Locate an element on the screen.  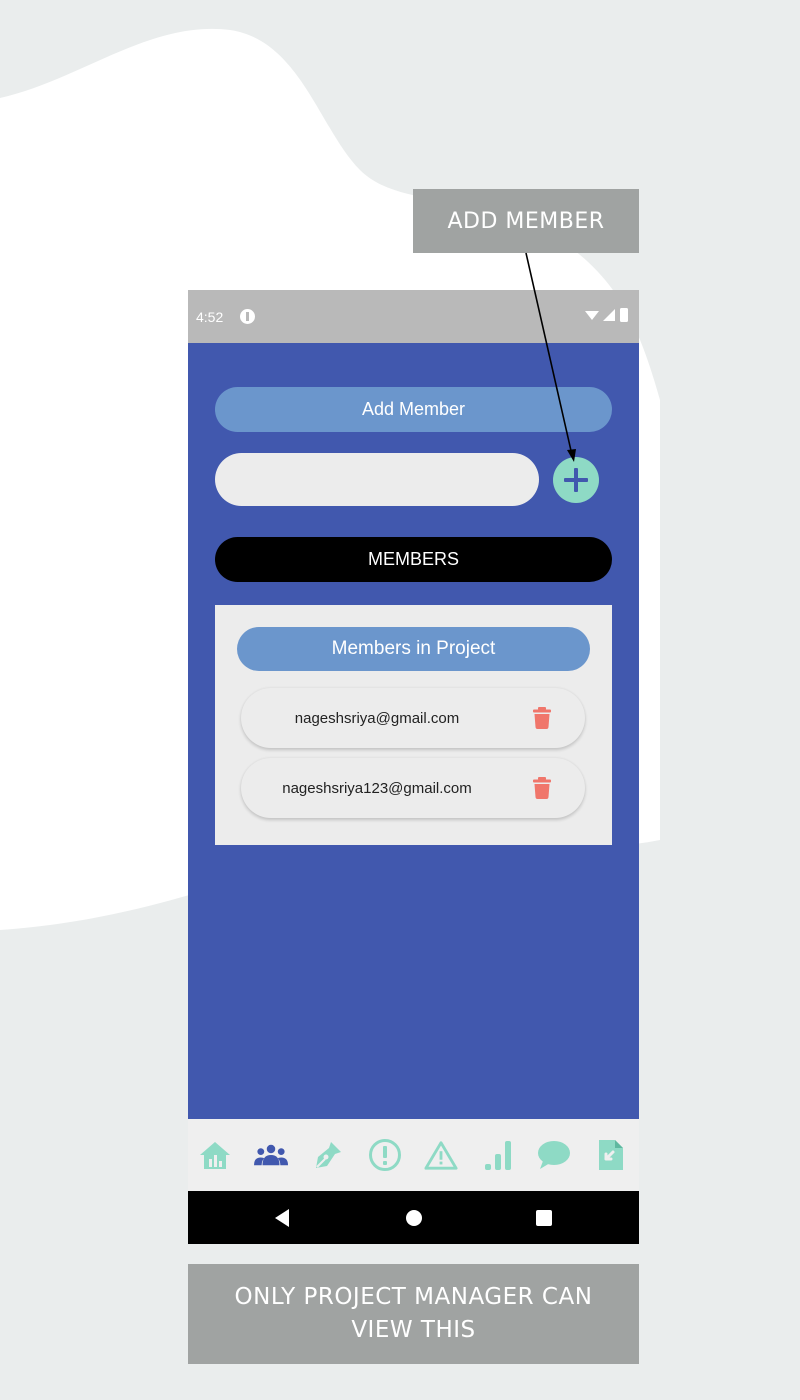
nav-home-chart-icon is located at coordinates (215, 1155).